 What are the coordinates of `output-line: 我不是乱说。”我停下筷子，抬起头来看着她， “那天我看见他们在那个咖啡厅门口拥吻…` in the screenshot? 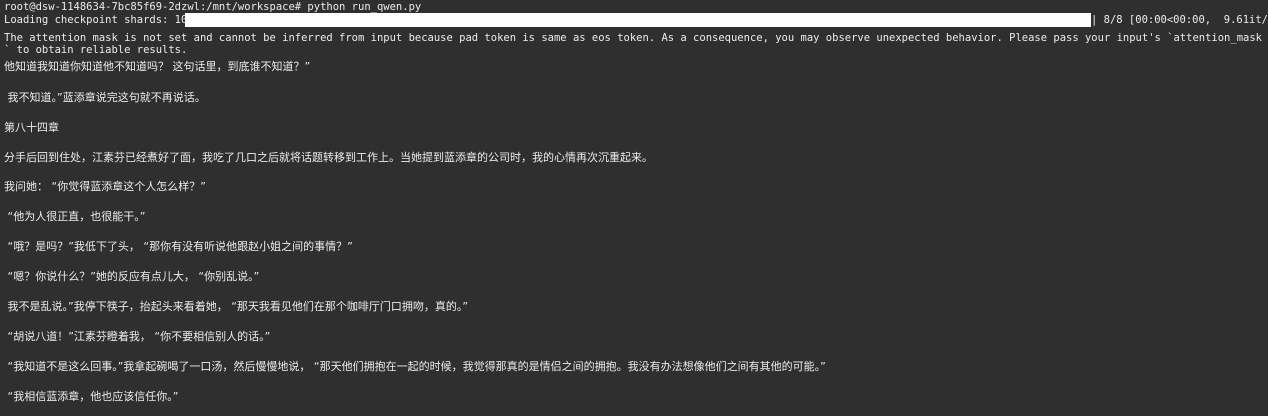 It's located at (236, 306).